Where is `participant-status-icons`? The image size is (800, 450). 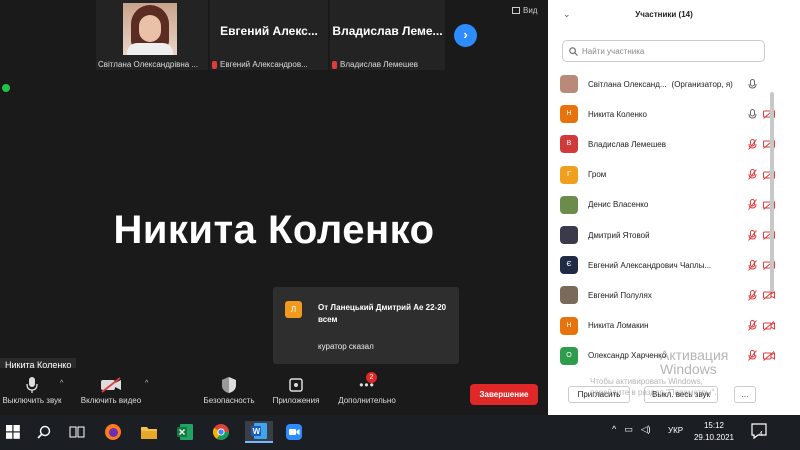
participant-status-icons is located at coordinates (761, 84).